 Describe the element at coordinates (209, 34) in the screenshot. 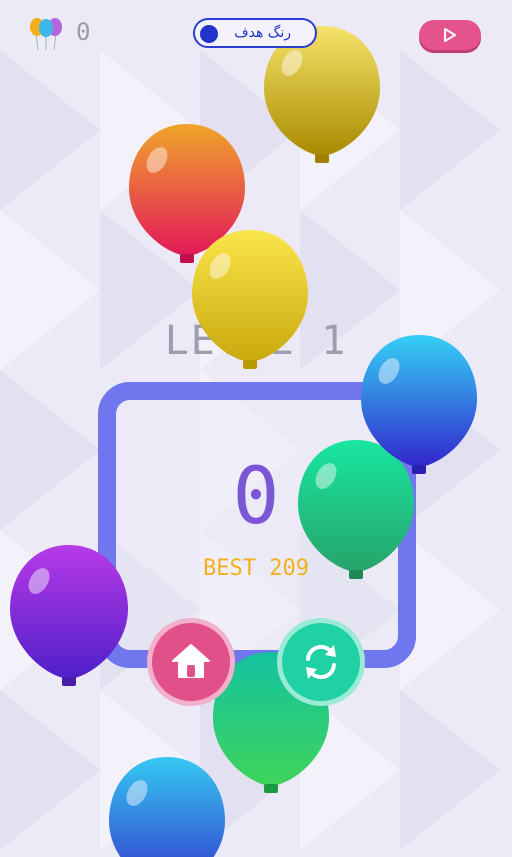

I see `target-color-dot` at that location.